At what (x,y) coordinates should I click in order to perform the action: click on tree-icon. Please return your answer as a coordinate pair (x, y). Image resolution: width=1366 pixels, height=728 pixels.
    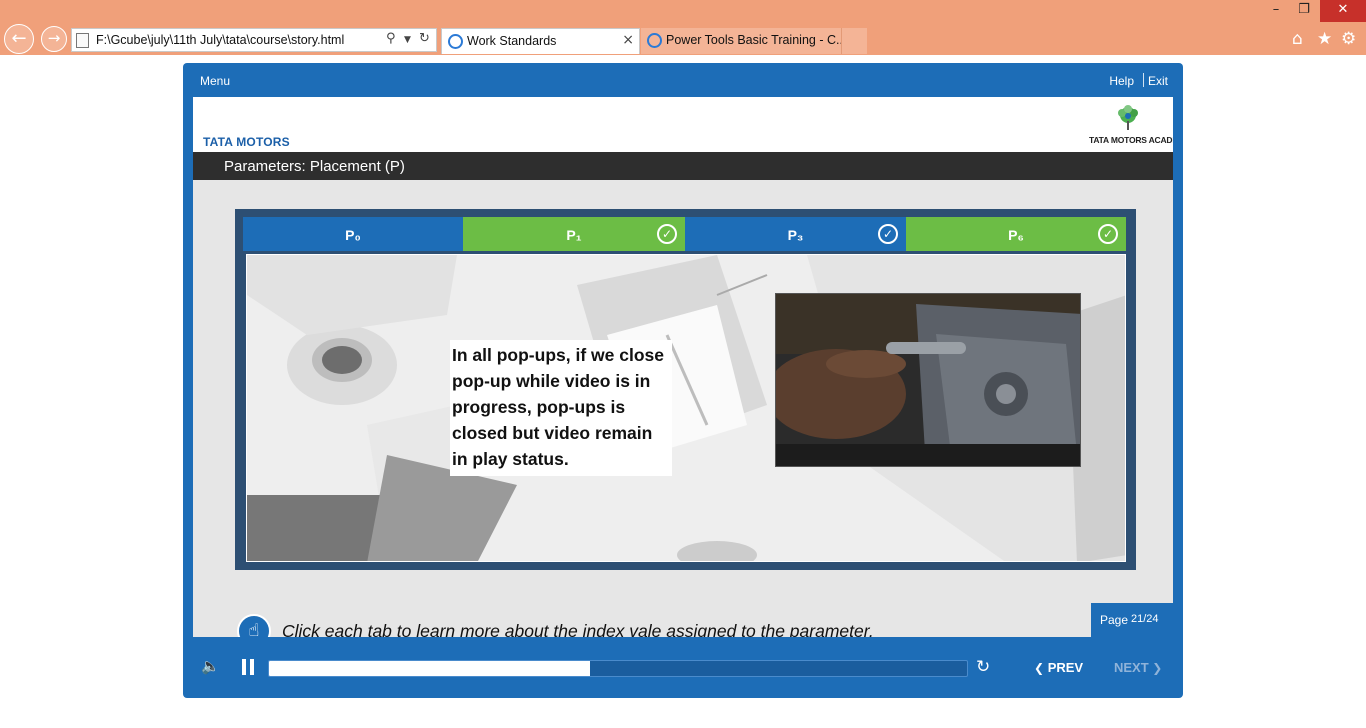
    Looking at the image, I should click on (1128, 117).